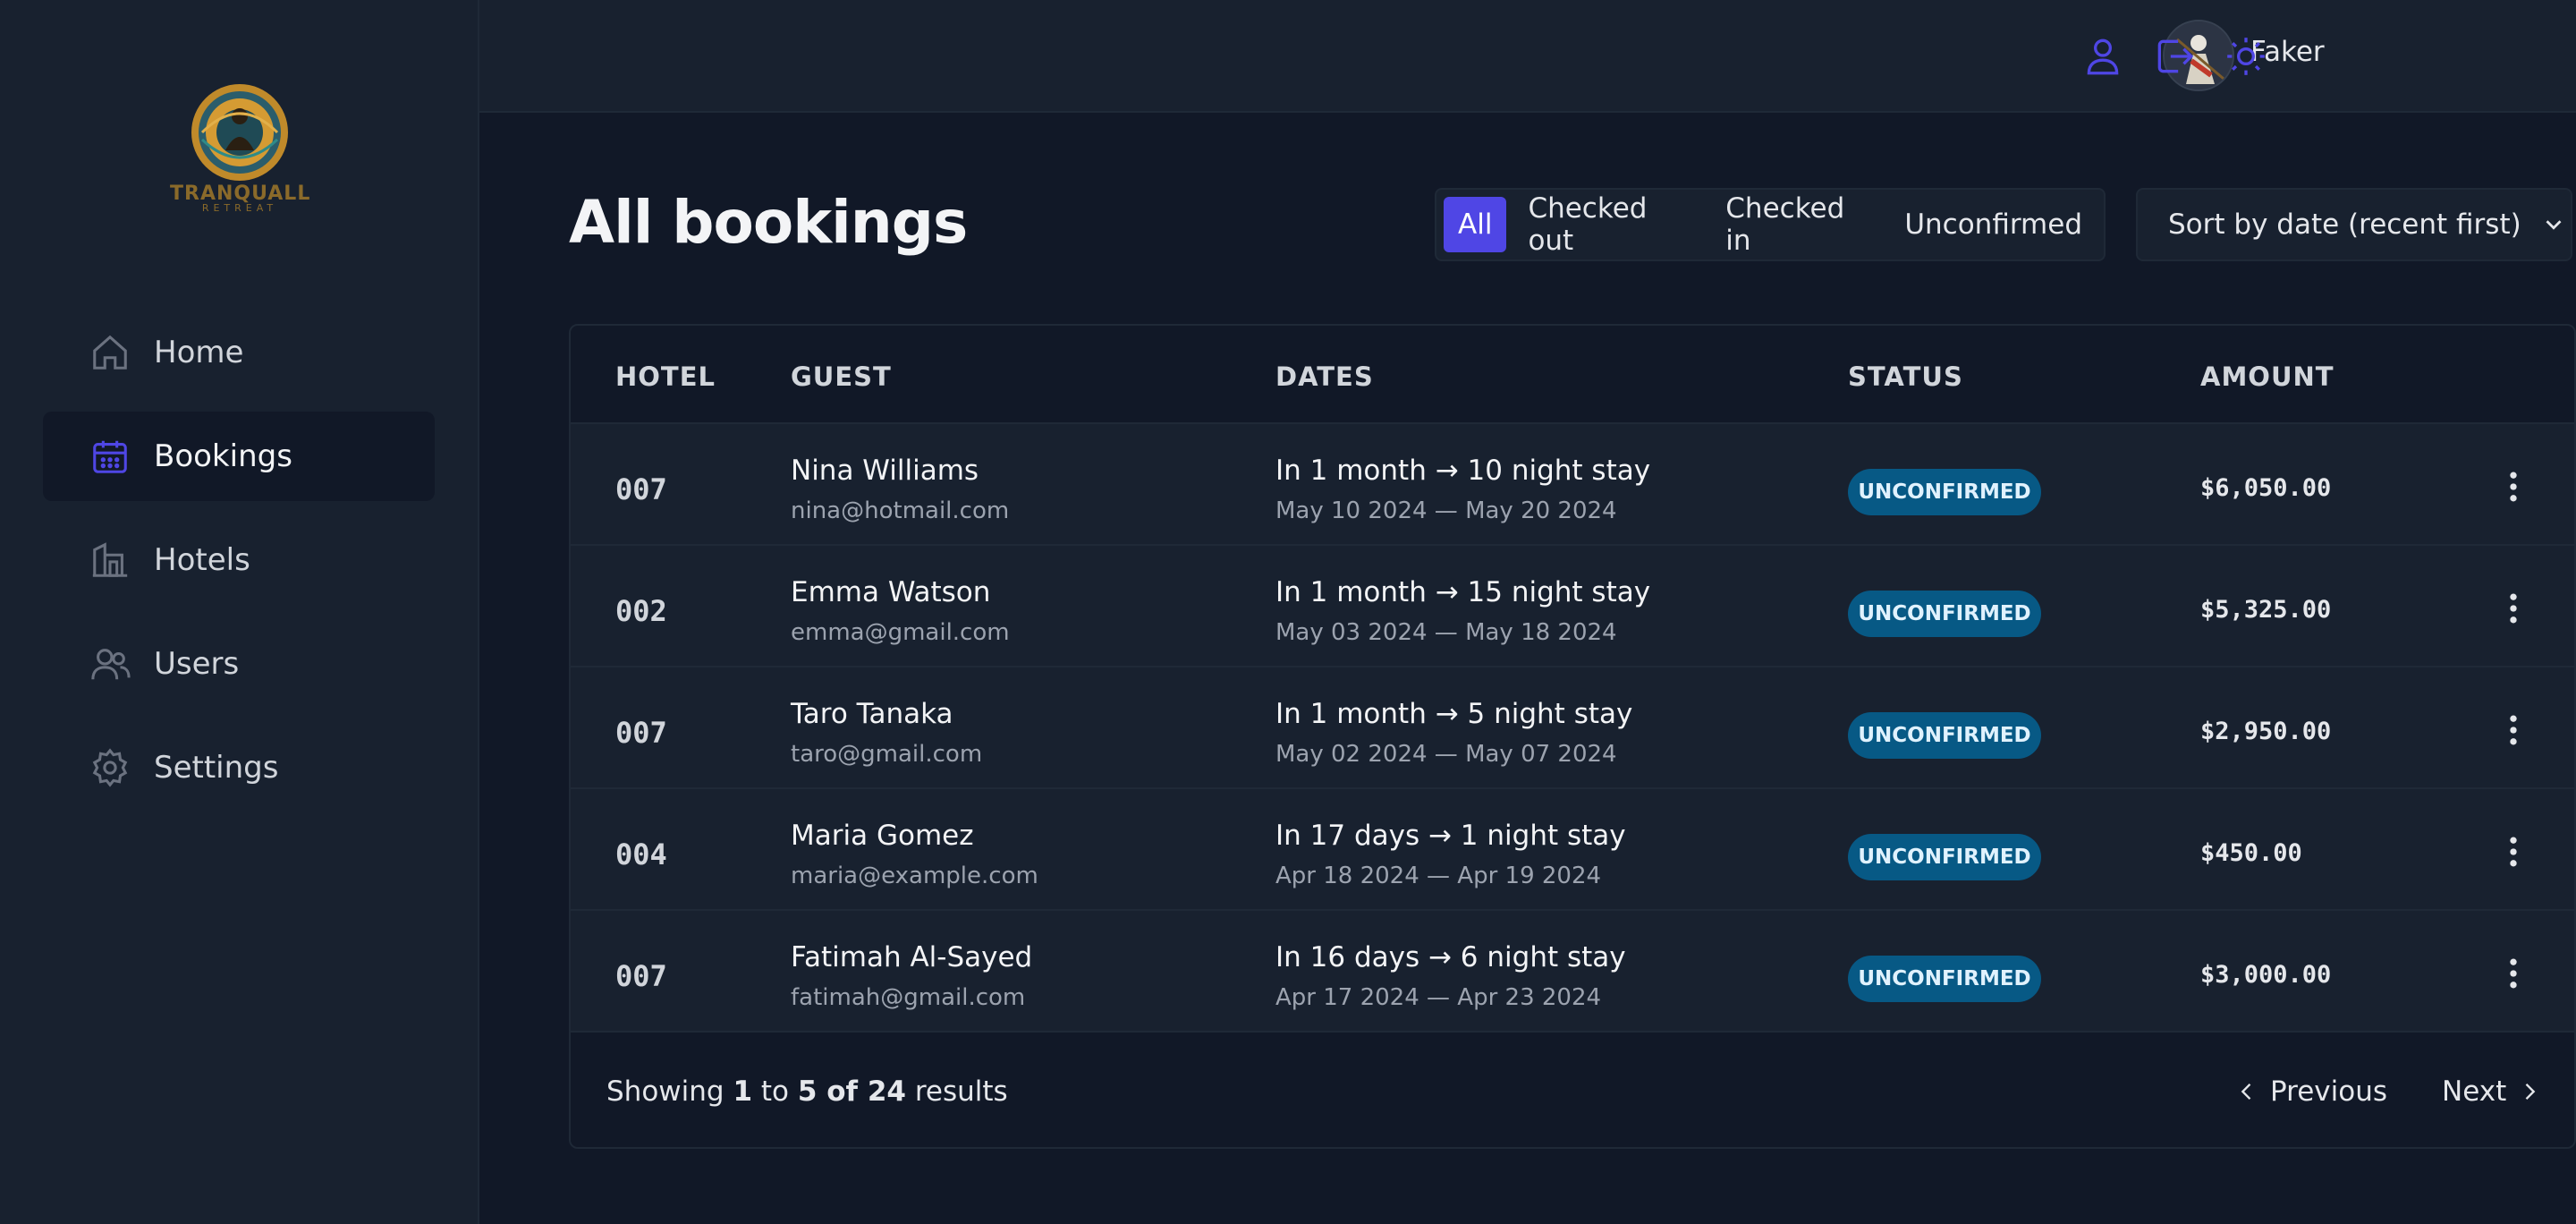 This screenshot has height=1224, width=2576. Describe the element at coordinates (2246, 1092) in the screenshot. I see `chevron-left-icon` at that location.